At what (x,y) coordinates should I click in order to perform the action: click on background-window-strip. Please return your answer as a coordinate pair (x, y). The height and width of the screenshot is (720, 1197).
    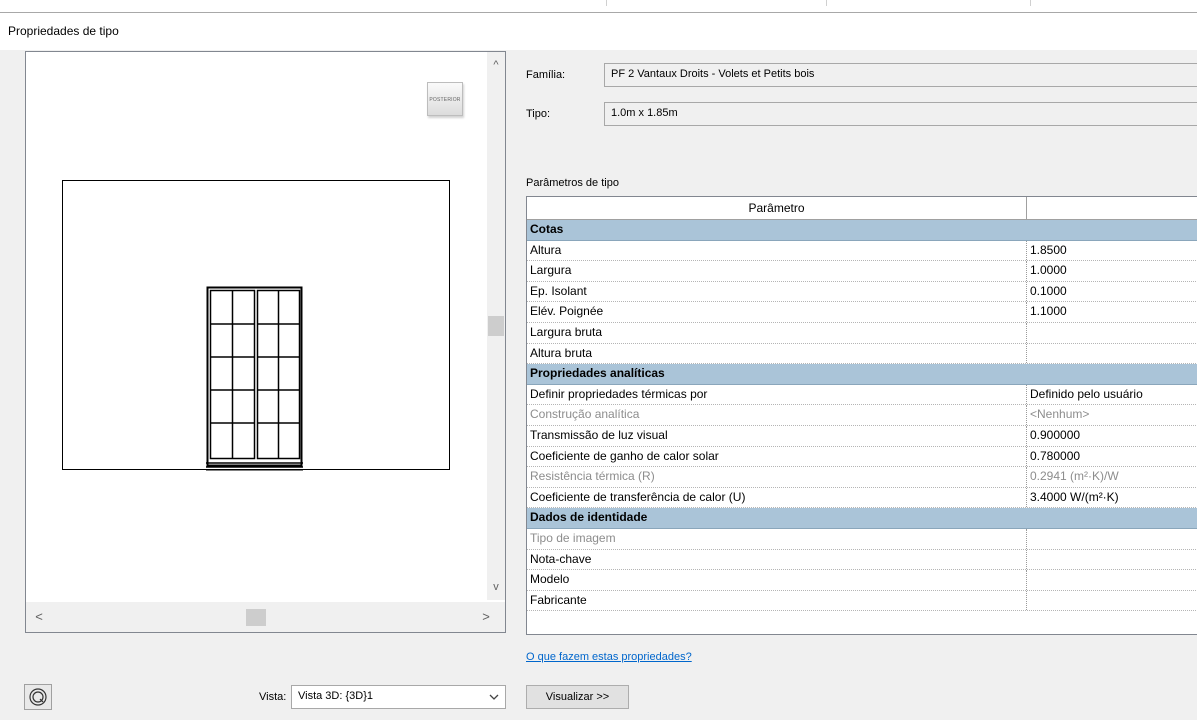
    Looking at the image, I should click on (598, 6).